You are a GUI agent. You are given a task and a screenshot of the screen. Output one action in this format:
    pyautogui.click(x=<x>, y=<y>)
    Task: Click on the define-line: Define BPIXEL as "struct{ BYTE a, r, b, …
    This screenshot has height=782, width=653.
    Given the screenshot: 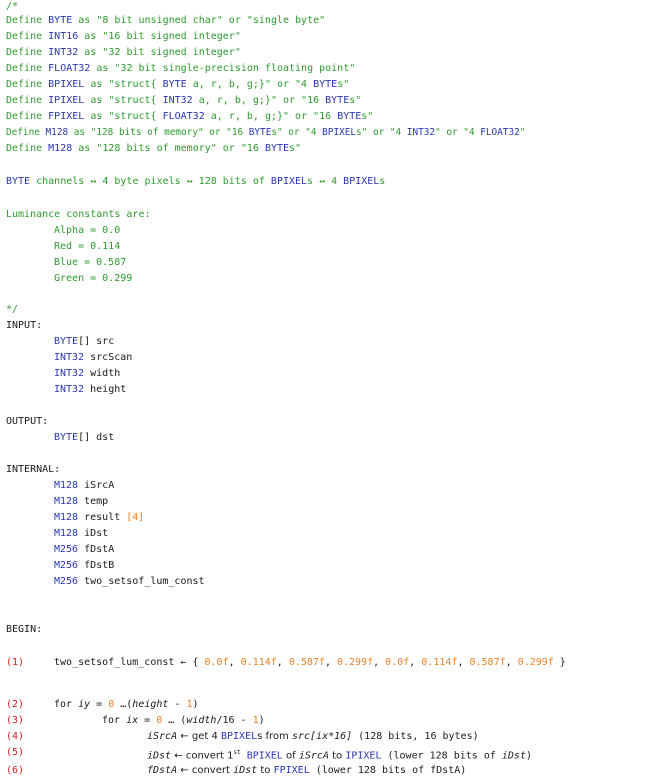 What is the action you would take?
    pyautogui.click(x=178, y=84)
    